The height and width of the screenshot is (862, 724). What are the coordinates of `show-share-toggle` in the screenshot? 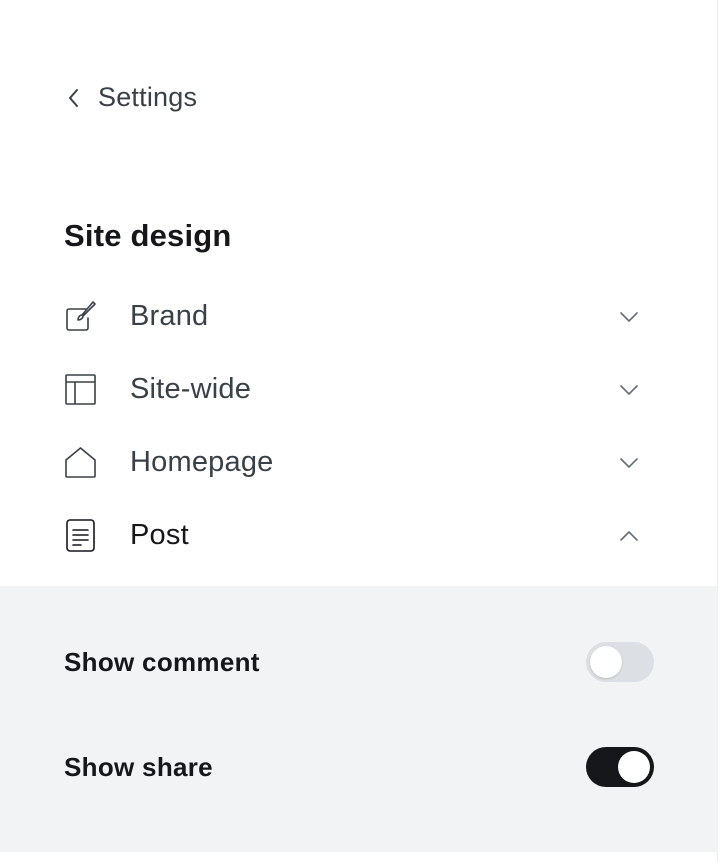 It's located at (620, 767).